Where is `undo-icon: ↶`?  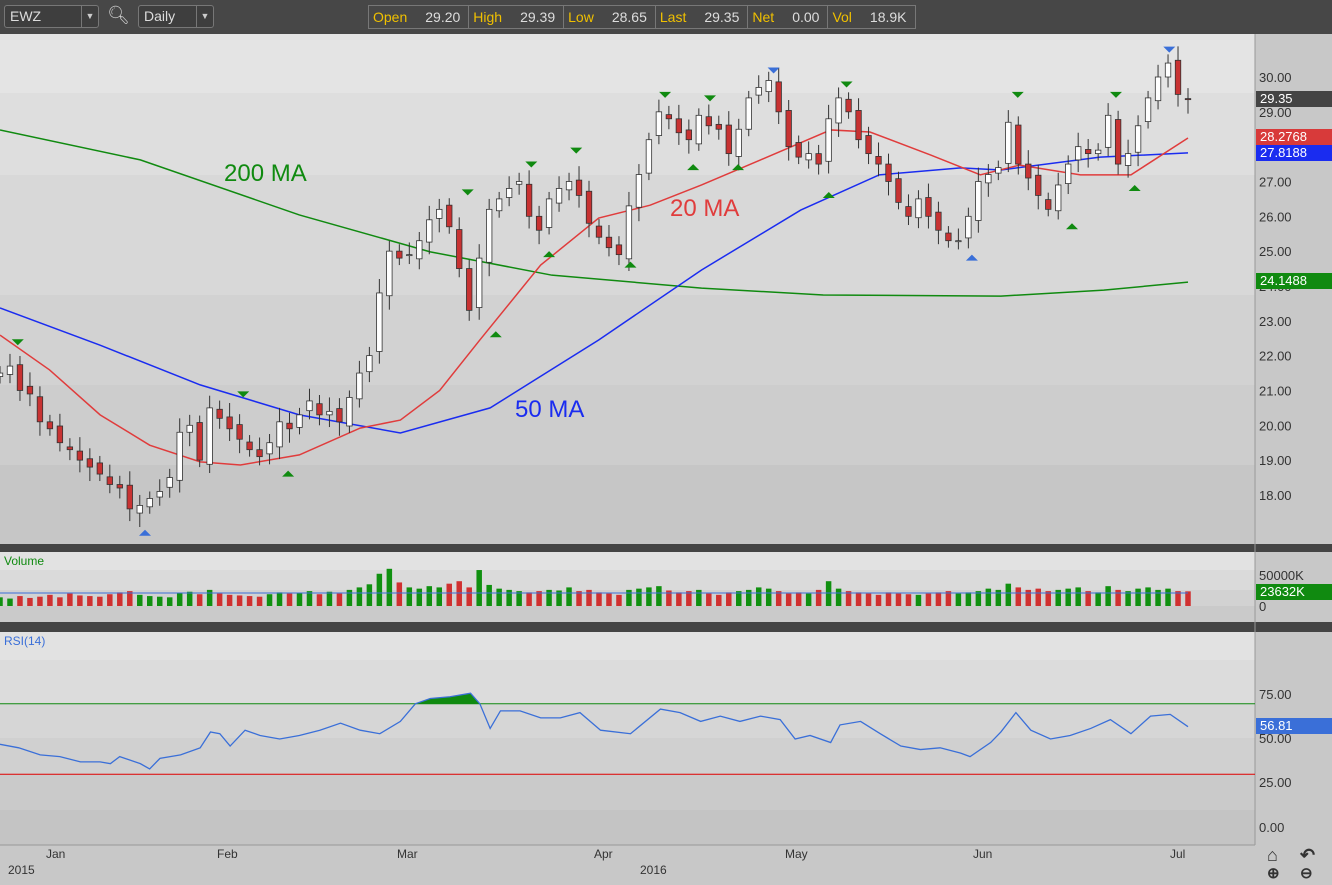 undo-icon: ↶ is located at coordinates (1307, 855).